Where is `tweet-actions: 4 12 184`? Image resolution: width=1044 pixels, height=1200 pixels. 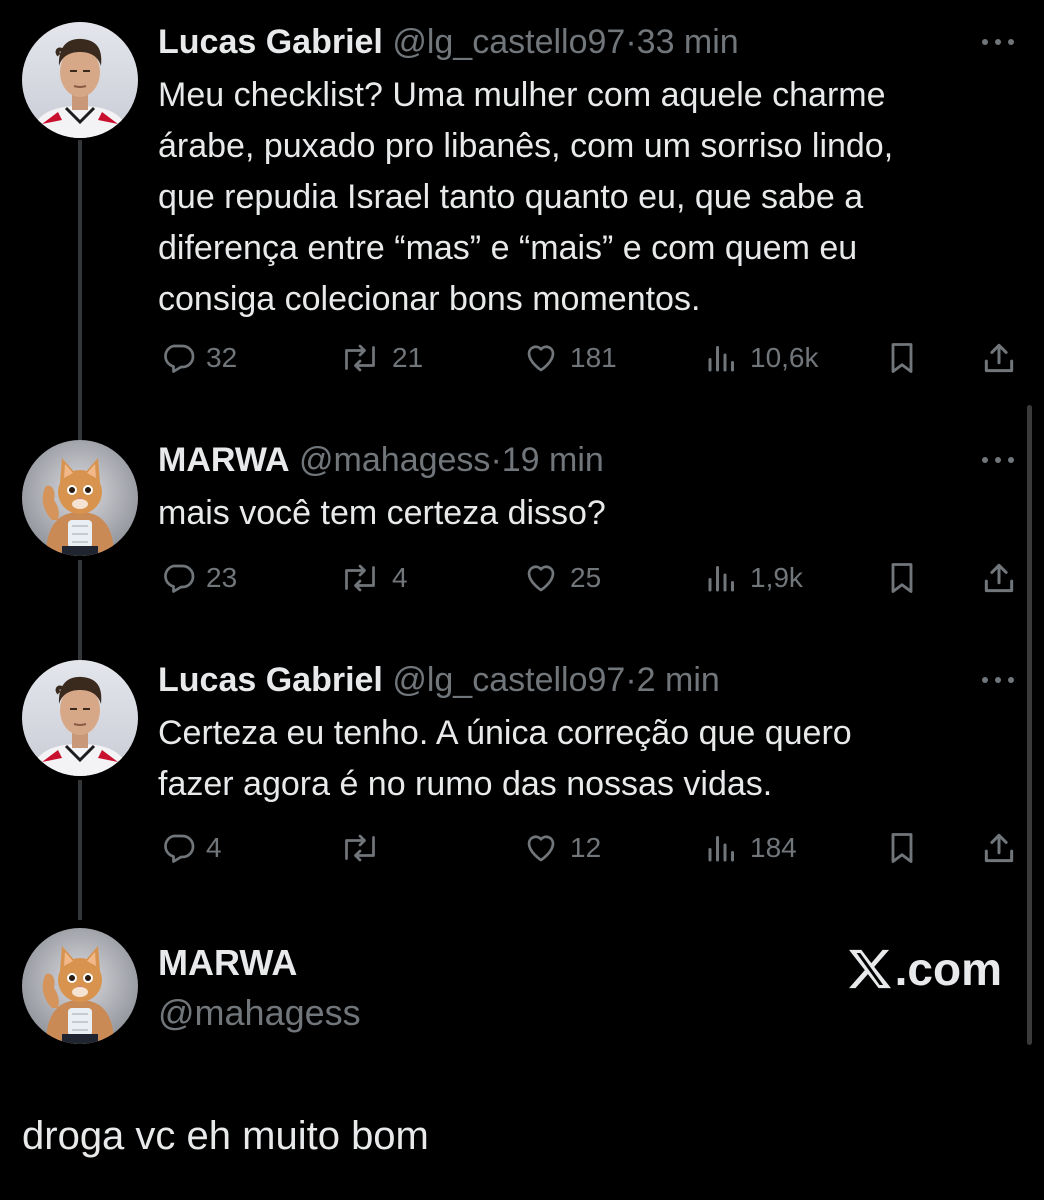 tweet-actions: 4 12 184 is located at coordinates (593, 848).